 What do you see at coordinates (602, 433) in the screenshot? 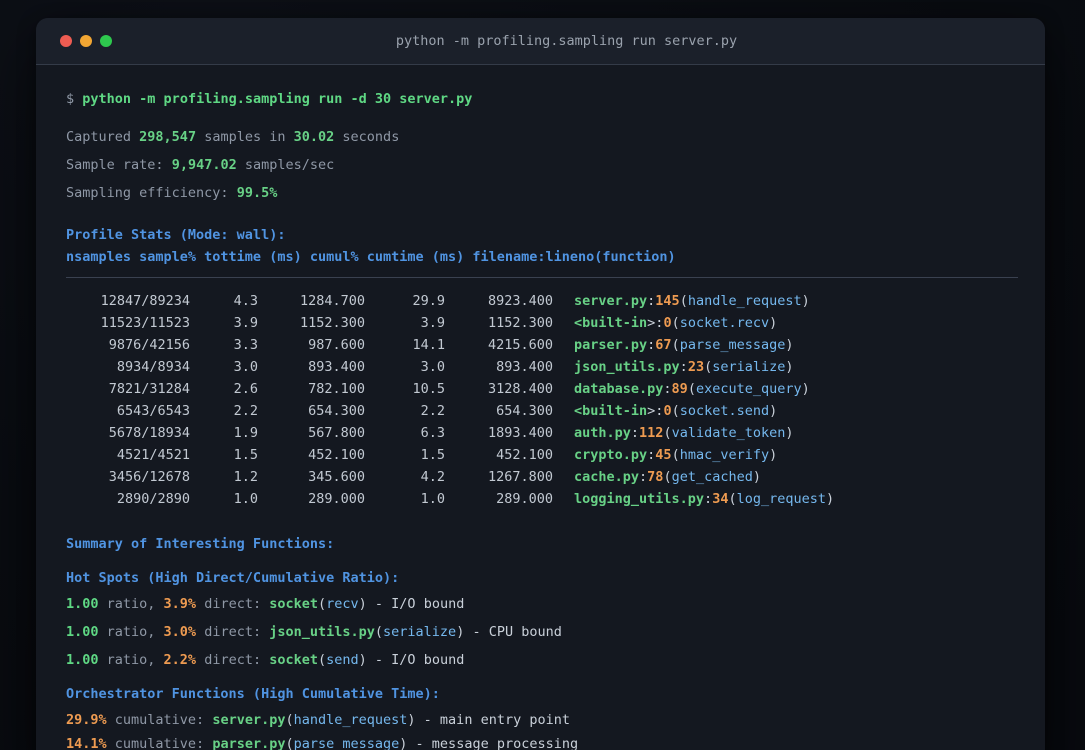
I see `filename: auth.py` at bounding box center [602, 433].